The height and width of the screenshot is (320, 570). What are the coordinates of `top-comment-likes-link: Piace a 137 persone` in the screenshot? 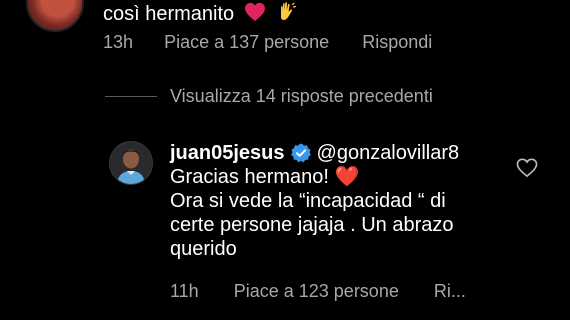 It's located at (246, 42).